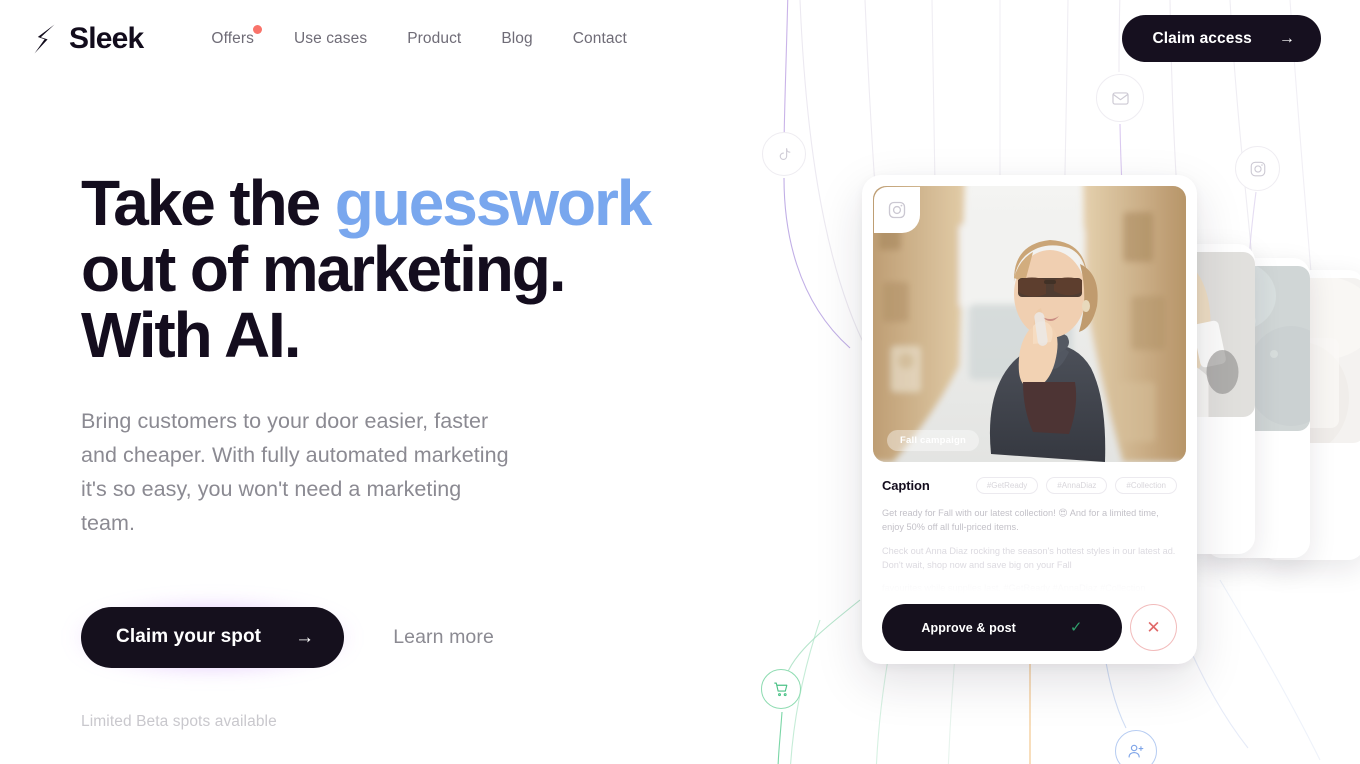 The height and width of the screenshot is (764, 1360). I want to click on nav-label: Offers, so click(232, 38).